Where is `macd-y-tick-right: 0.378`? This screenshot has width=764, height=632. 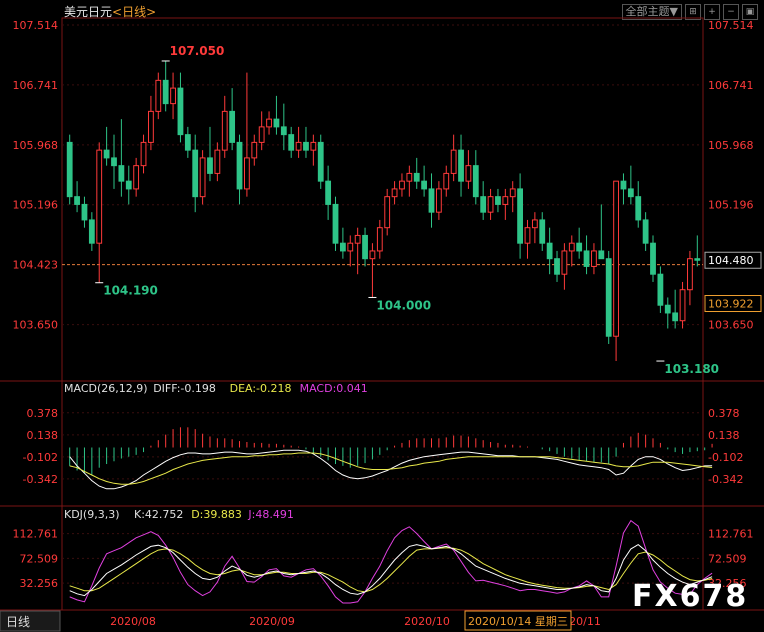 macd-y-tick-right: 0.378 is located at coordinates (724, 413).